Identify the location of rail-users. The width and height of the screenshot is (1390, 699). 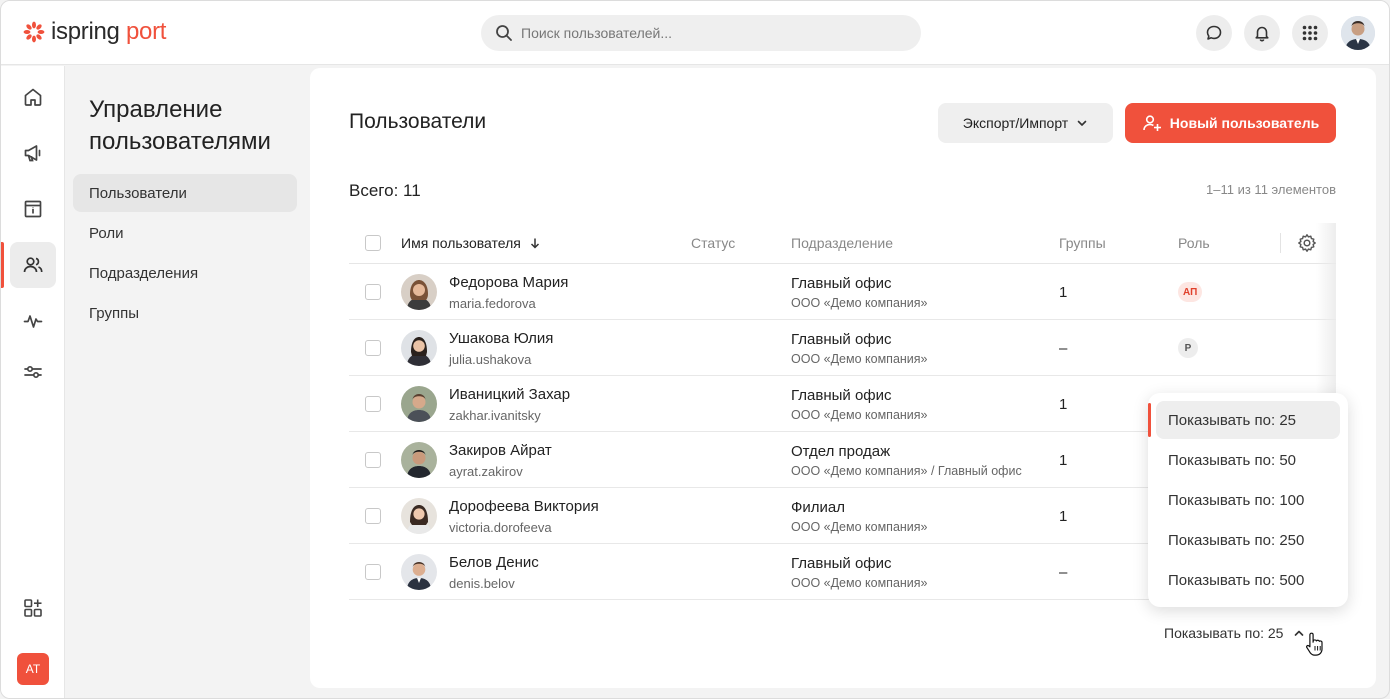
(33, 265).